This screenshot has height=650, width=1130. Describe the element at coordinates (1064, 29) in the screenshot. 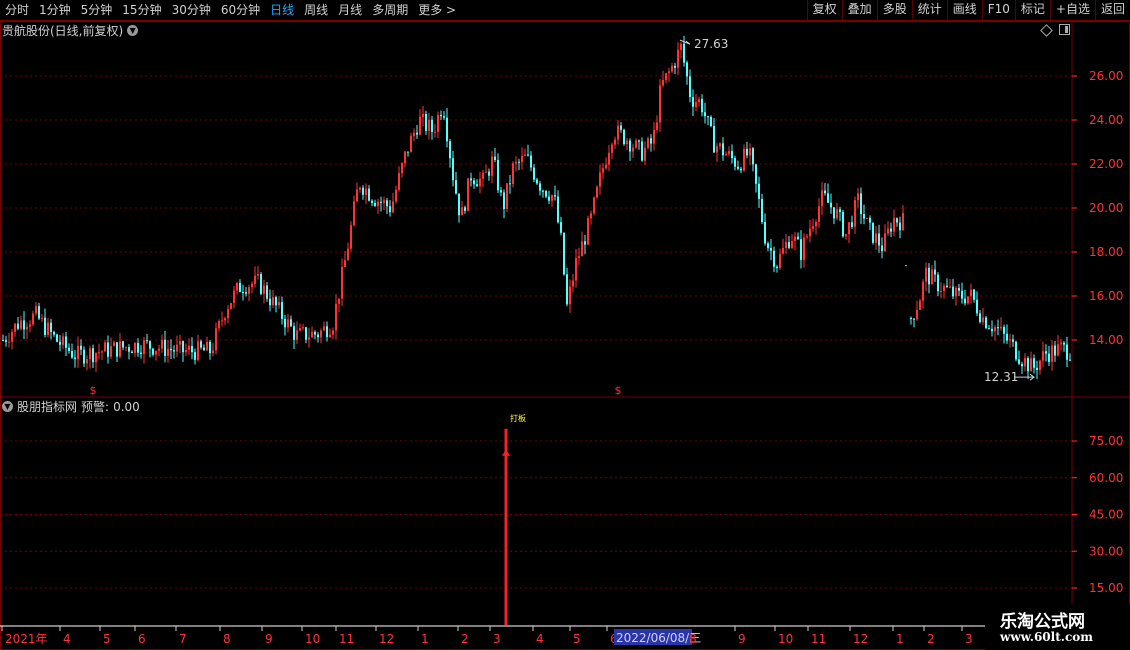

I see `panel-toggle-icon` at that location.